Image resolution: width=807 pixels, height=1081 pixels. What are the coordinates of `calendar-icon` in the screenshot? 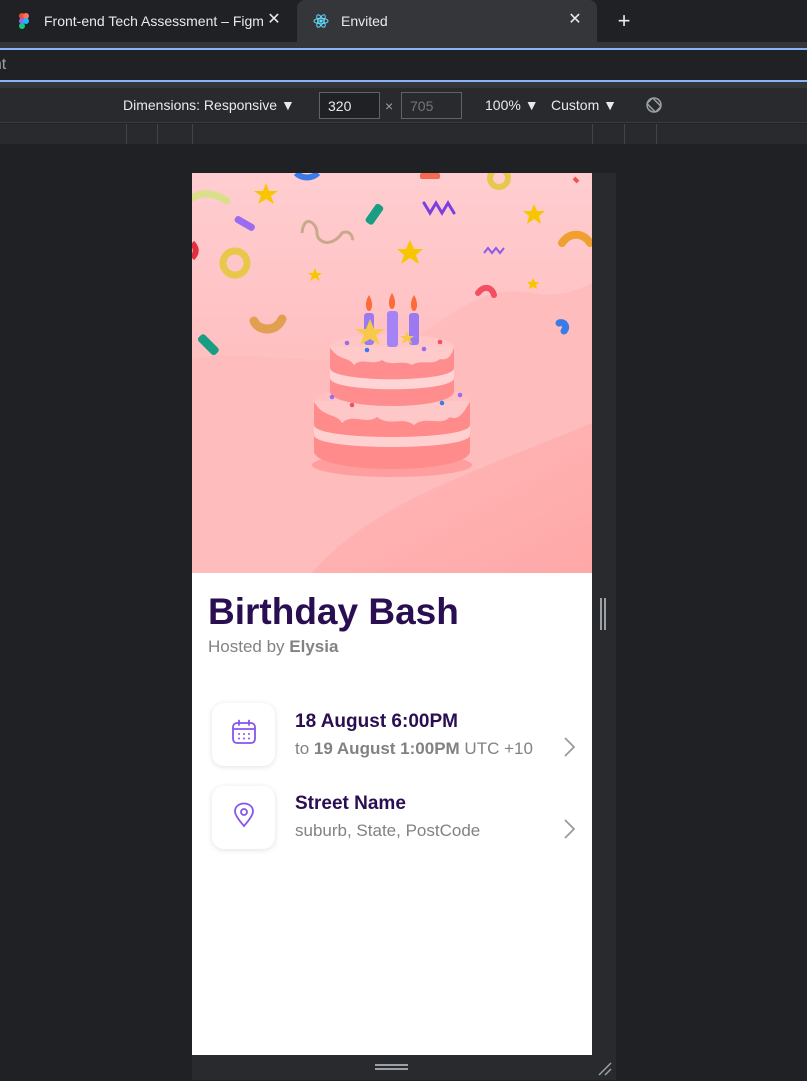 It's located at (244, 734).